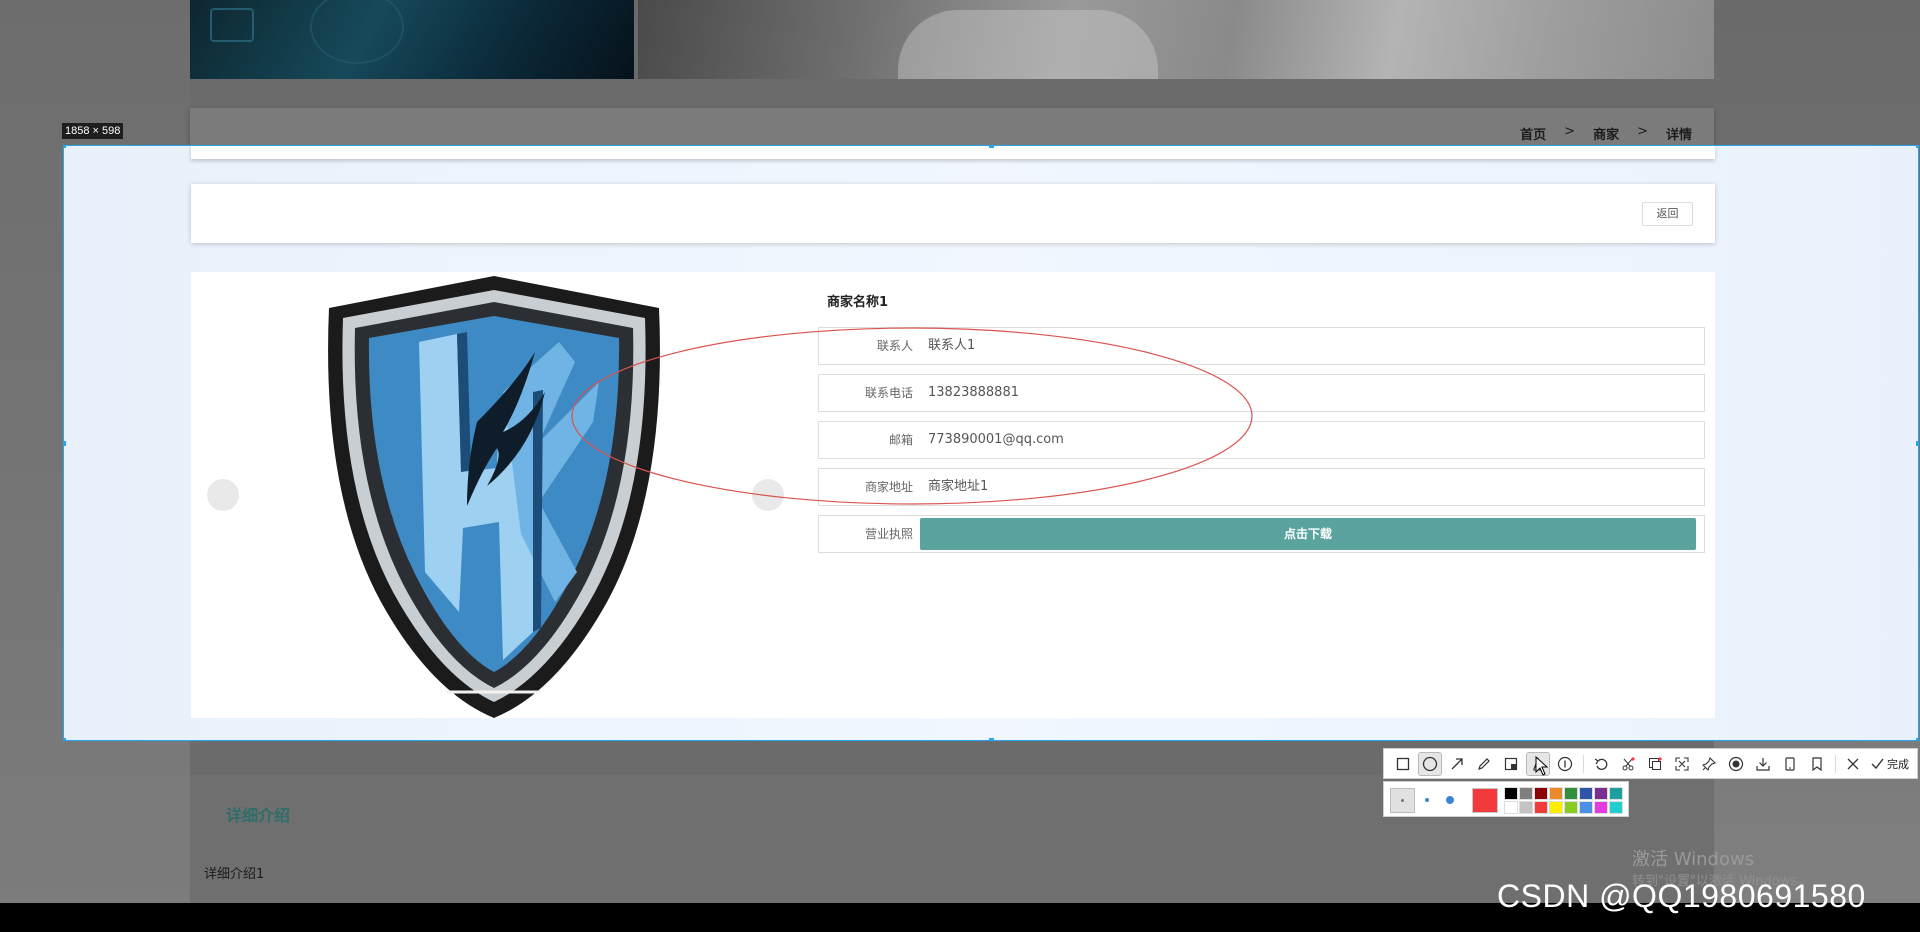 This screenshot has width=1920, height=932. Describe the element at coordinates (1682, 764) in the screenshot. I see `scroll-capture-icon` at that location.